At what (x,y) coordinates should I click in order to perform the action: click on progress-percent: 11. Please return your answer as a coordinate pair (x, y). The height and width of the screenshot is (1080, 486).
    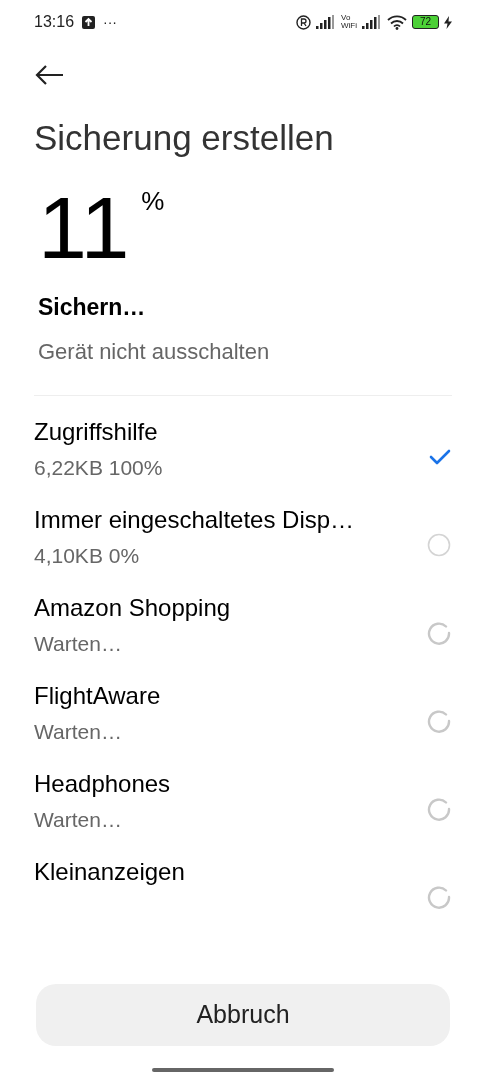
    Looking at the image, I should click on (84, 228).